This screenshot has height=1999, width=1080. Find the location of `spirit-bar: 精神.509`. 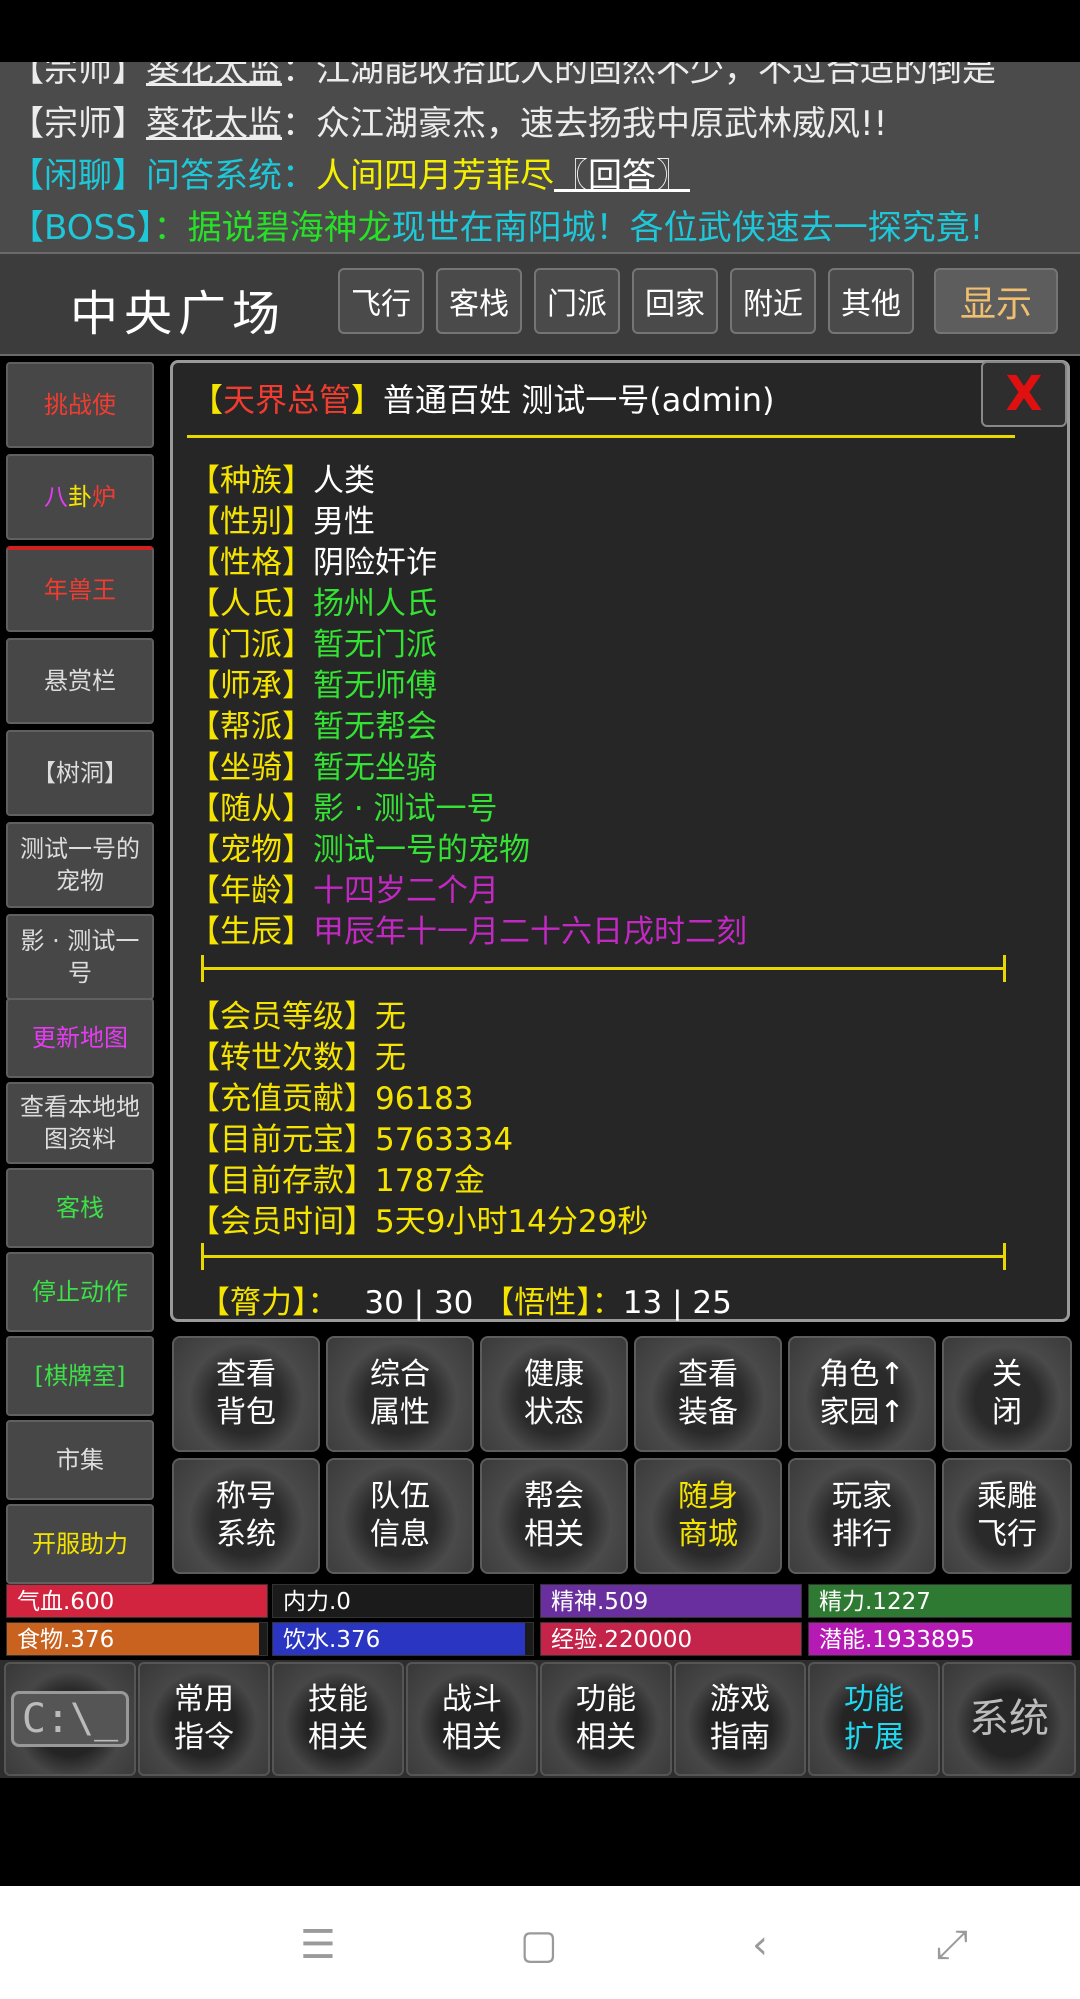

spirit-bar: 精神.509 is located at coordinates (671, 1601).